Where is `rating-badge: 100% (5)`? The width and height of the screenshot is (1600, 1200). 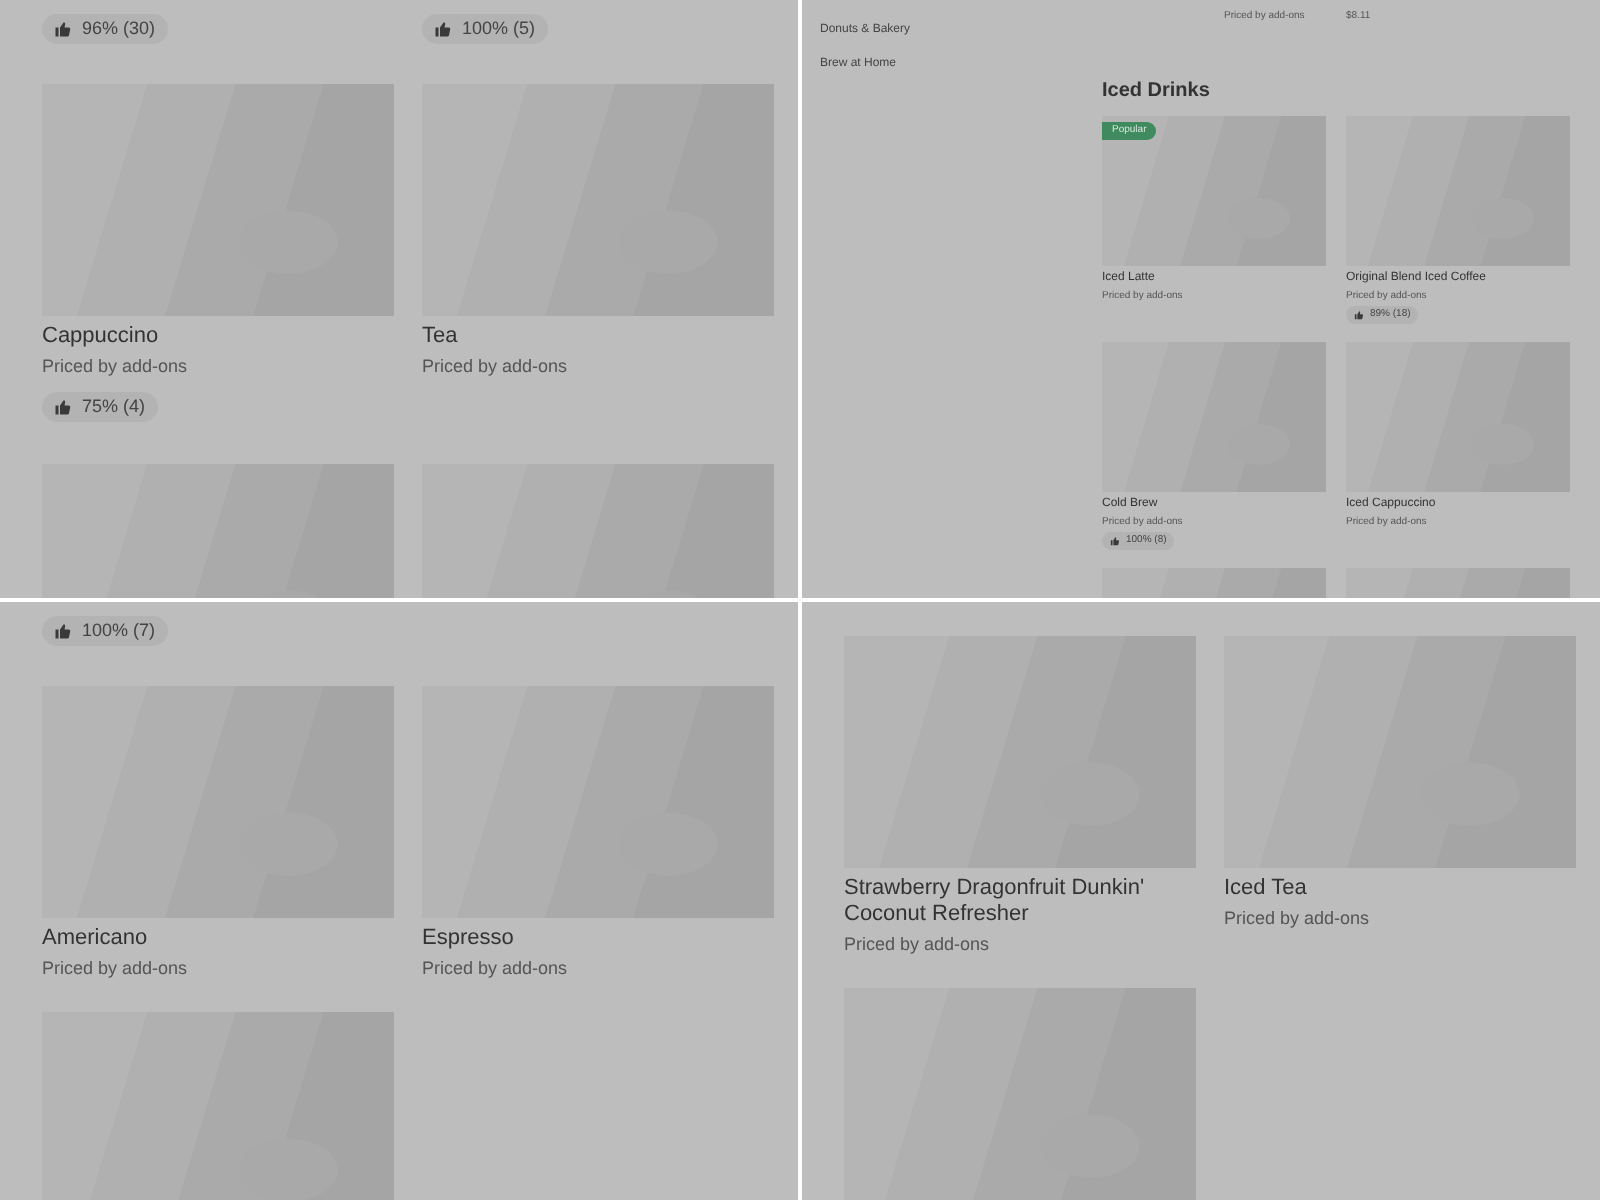
rating-badge: 100% (5) is located at coordinates (485, 29).